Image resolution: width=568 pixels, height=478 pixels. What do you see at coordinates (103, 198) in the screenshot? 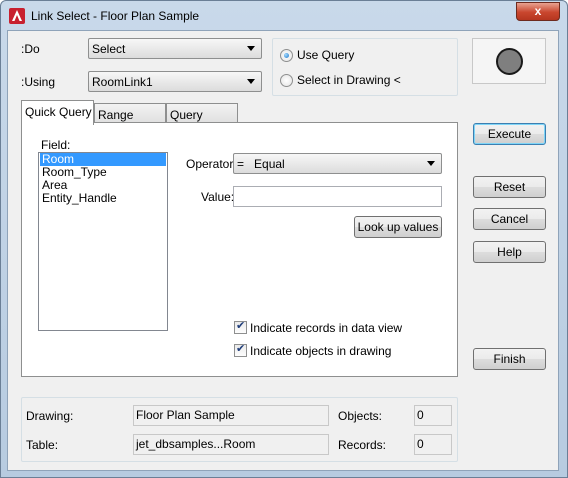
I see `list-item: Entity_Handle` at bounding box center [103, 198].